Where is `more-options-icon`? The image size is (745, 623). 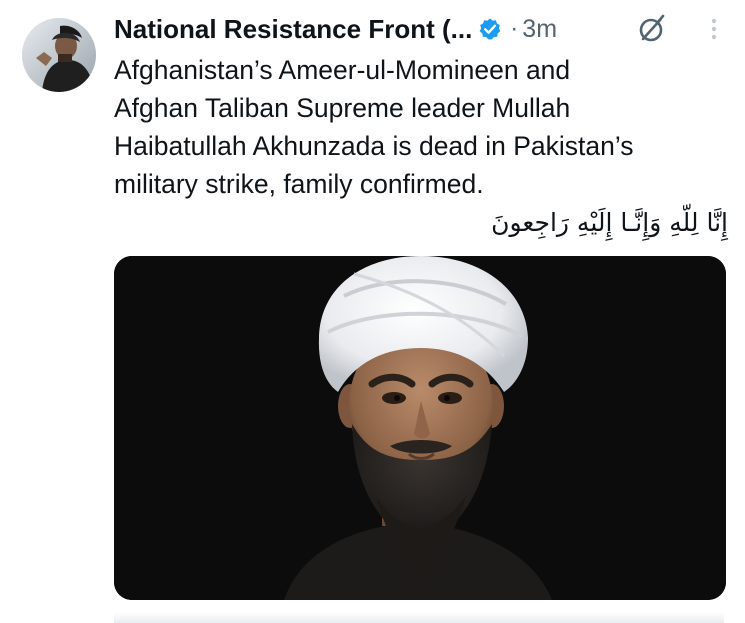 more-options-icon is located at coordinates (714, 29).